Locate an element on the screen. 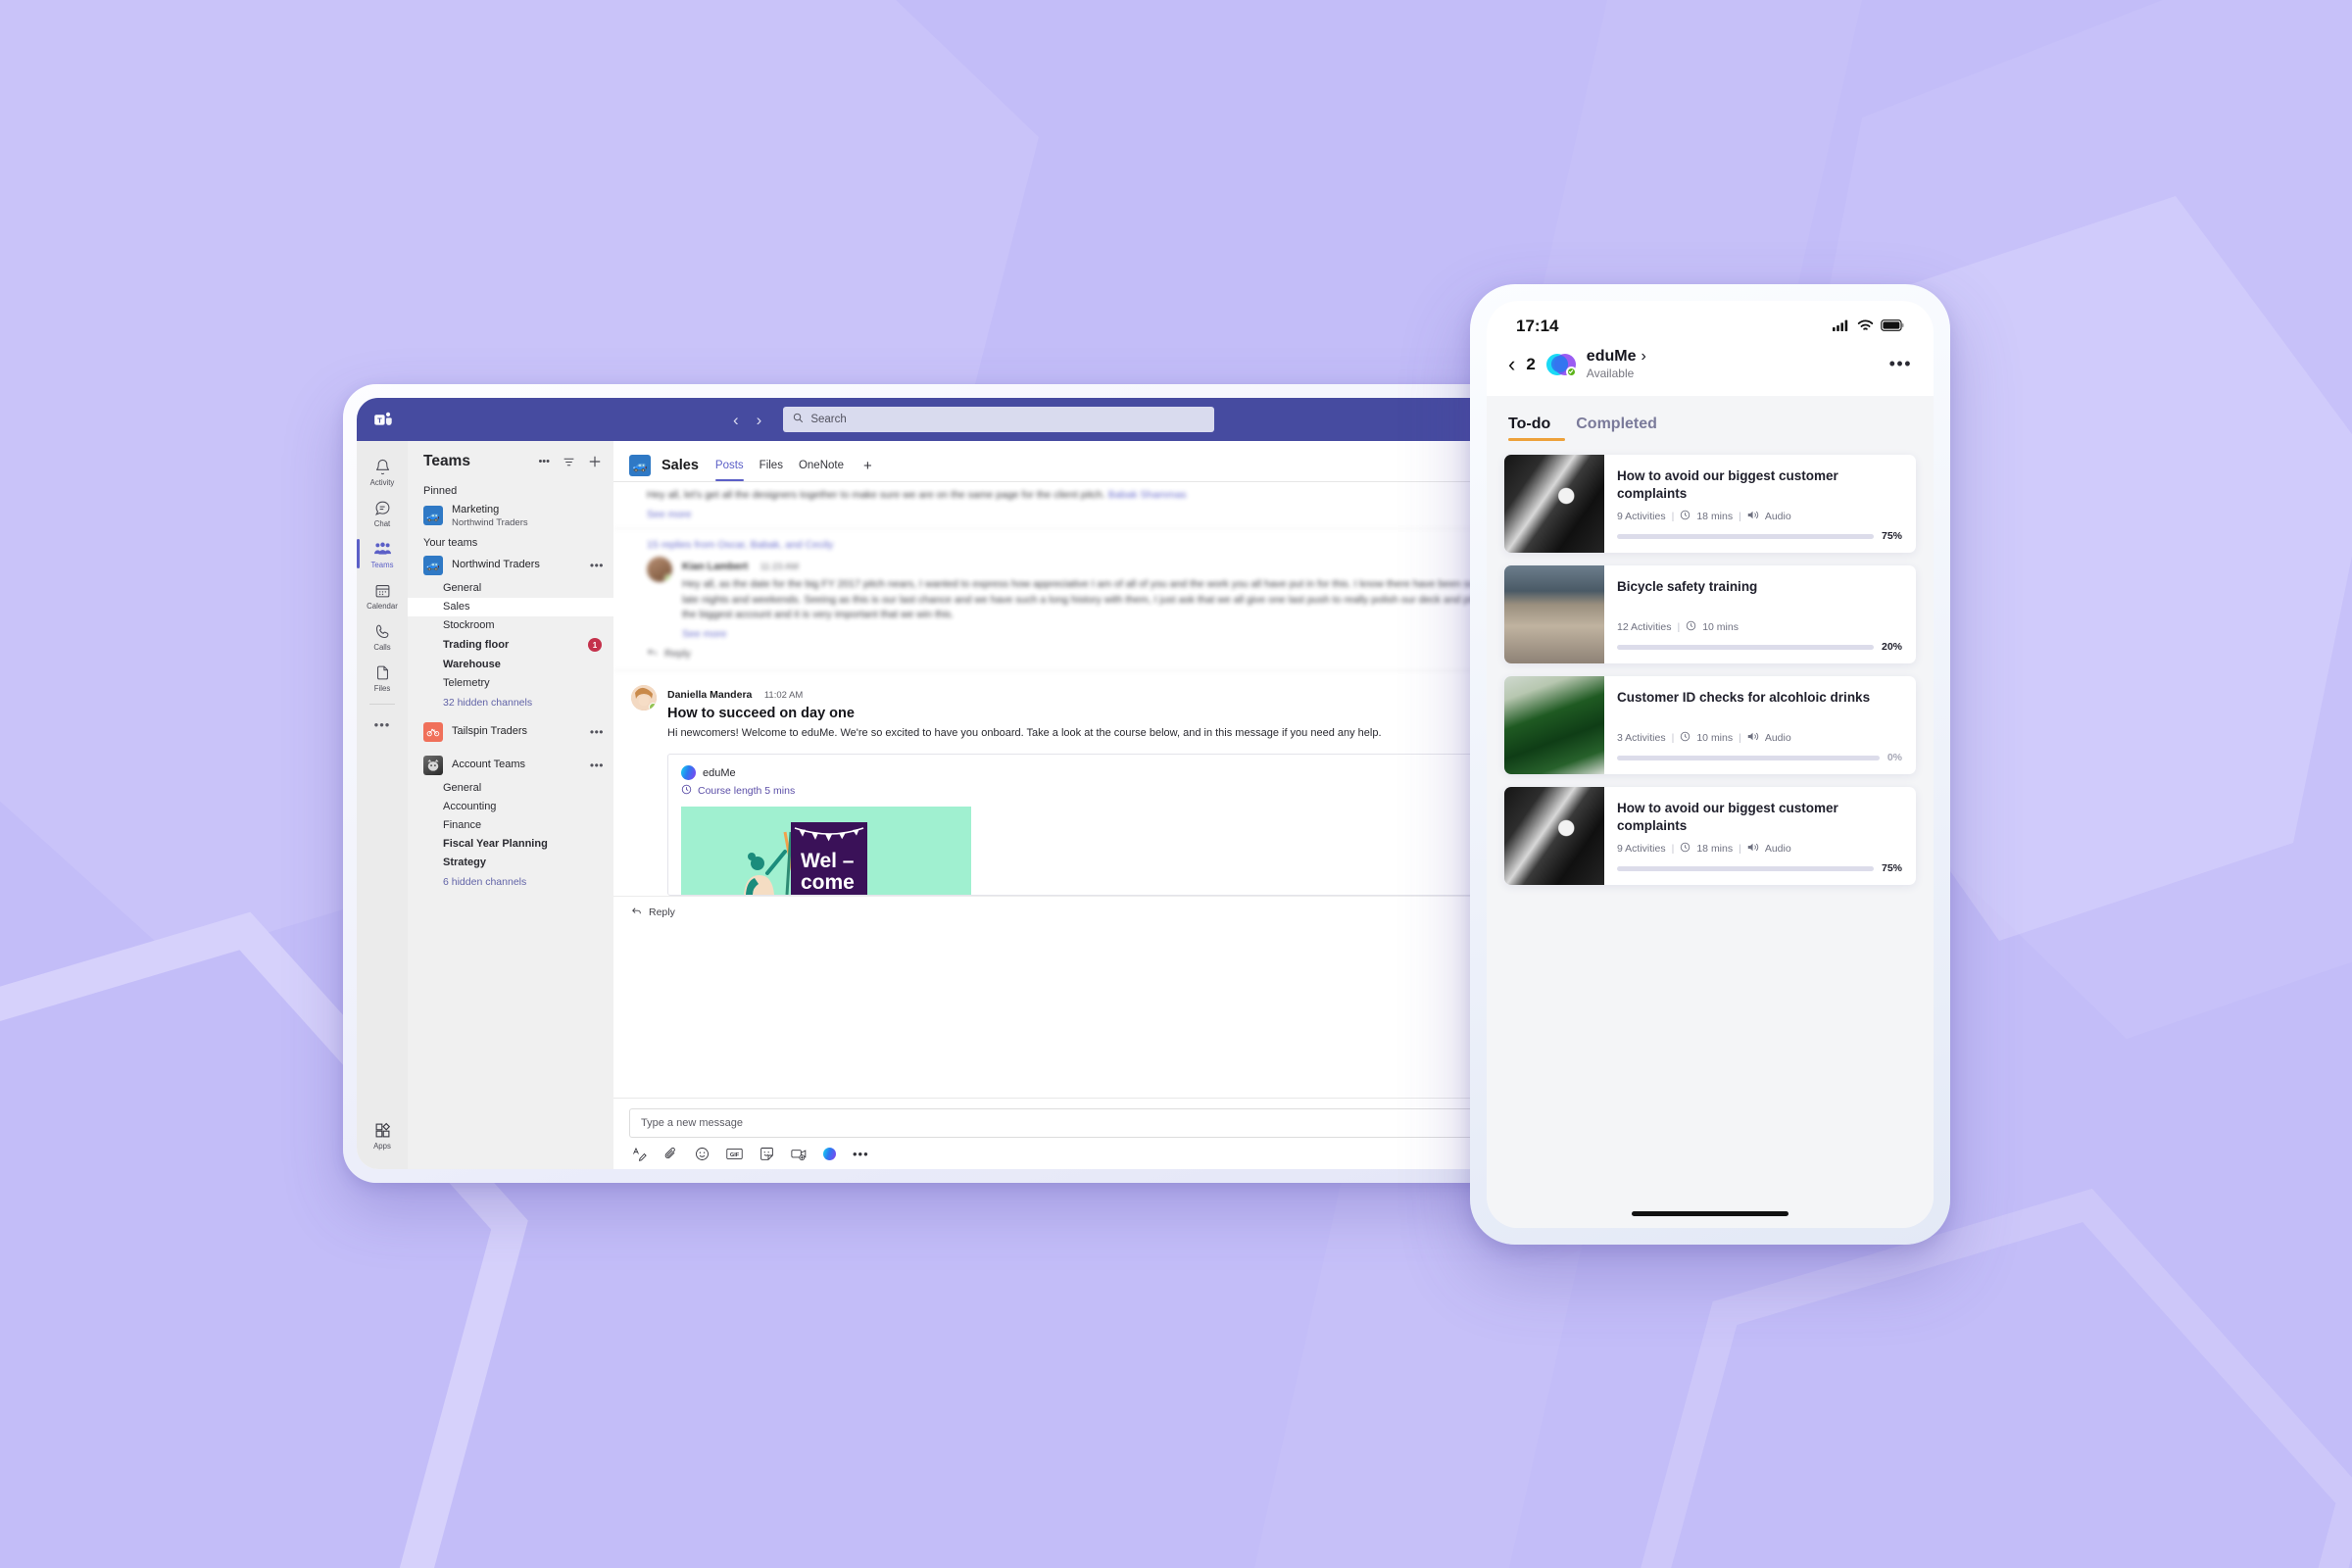 This screenshot has width=2352, height=1568. meet-now-icon is located at coordinates (799, 1154).